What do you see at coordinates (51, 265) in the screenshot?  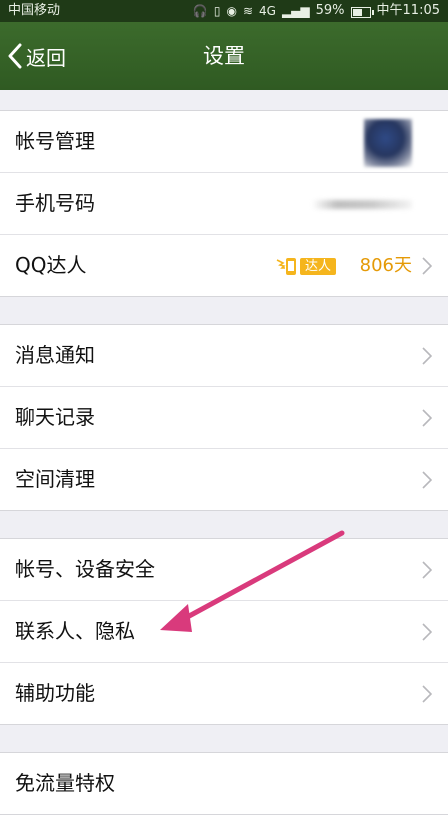 I see `row-label: QQ达人` at bounding box center [51, 265].